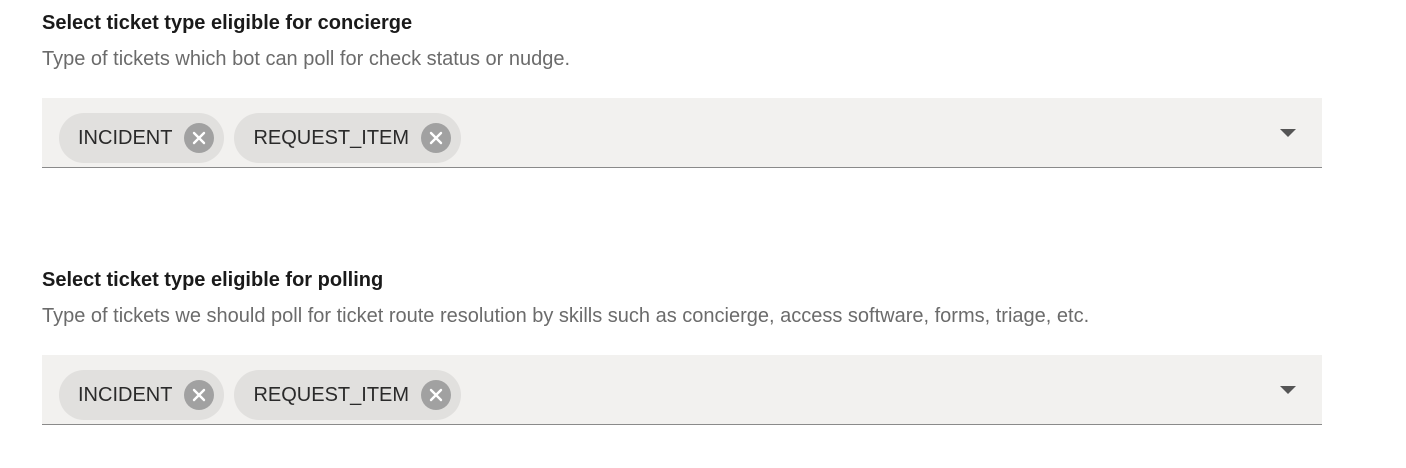 The image size is (1406, 468). Describe the element at coordinates (682, 133) in the screenshot. I see `concierge-ticket-type-select: INCIDENT REQUEST_ITEM` at that location.